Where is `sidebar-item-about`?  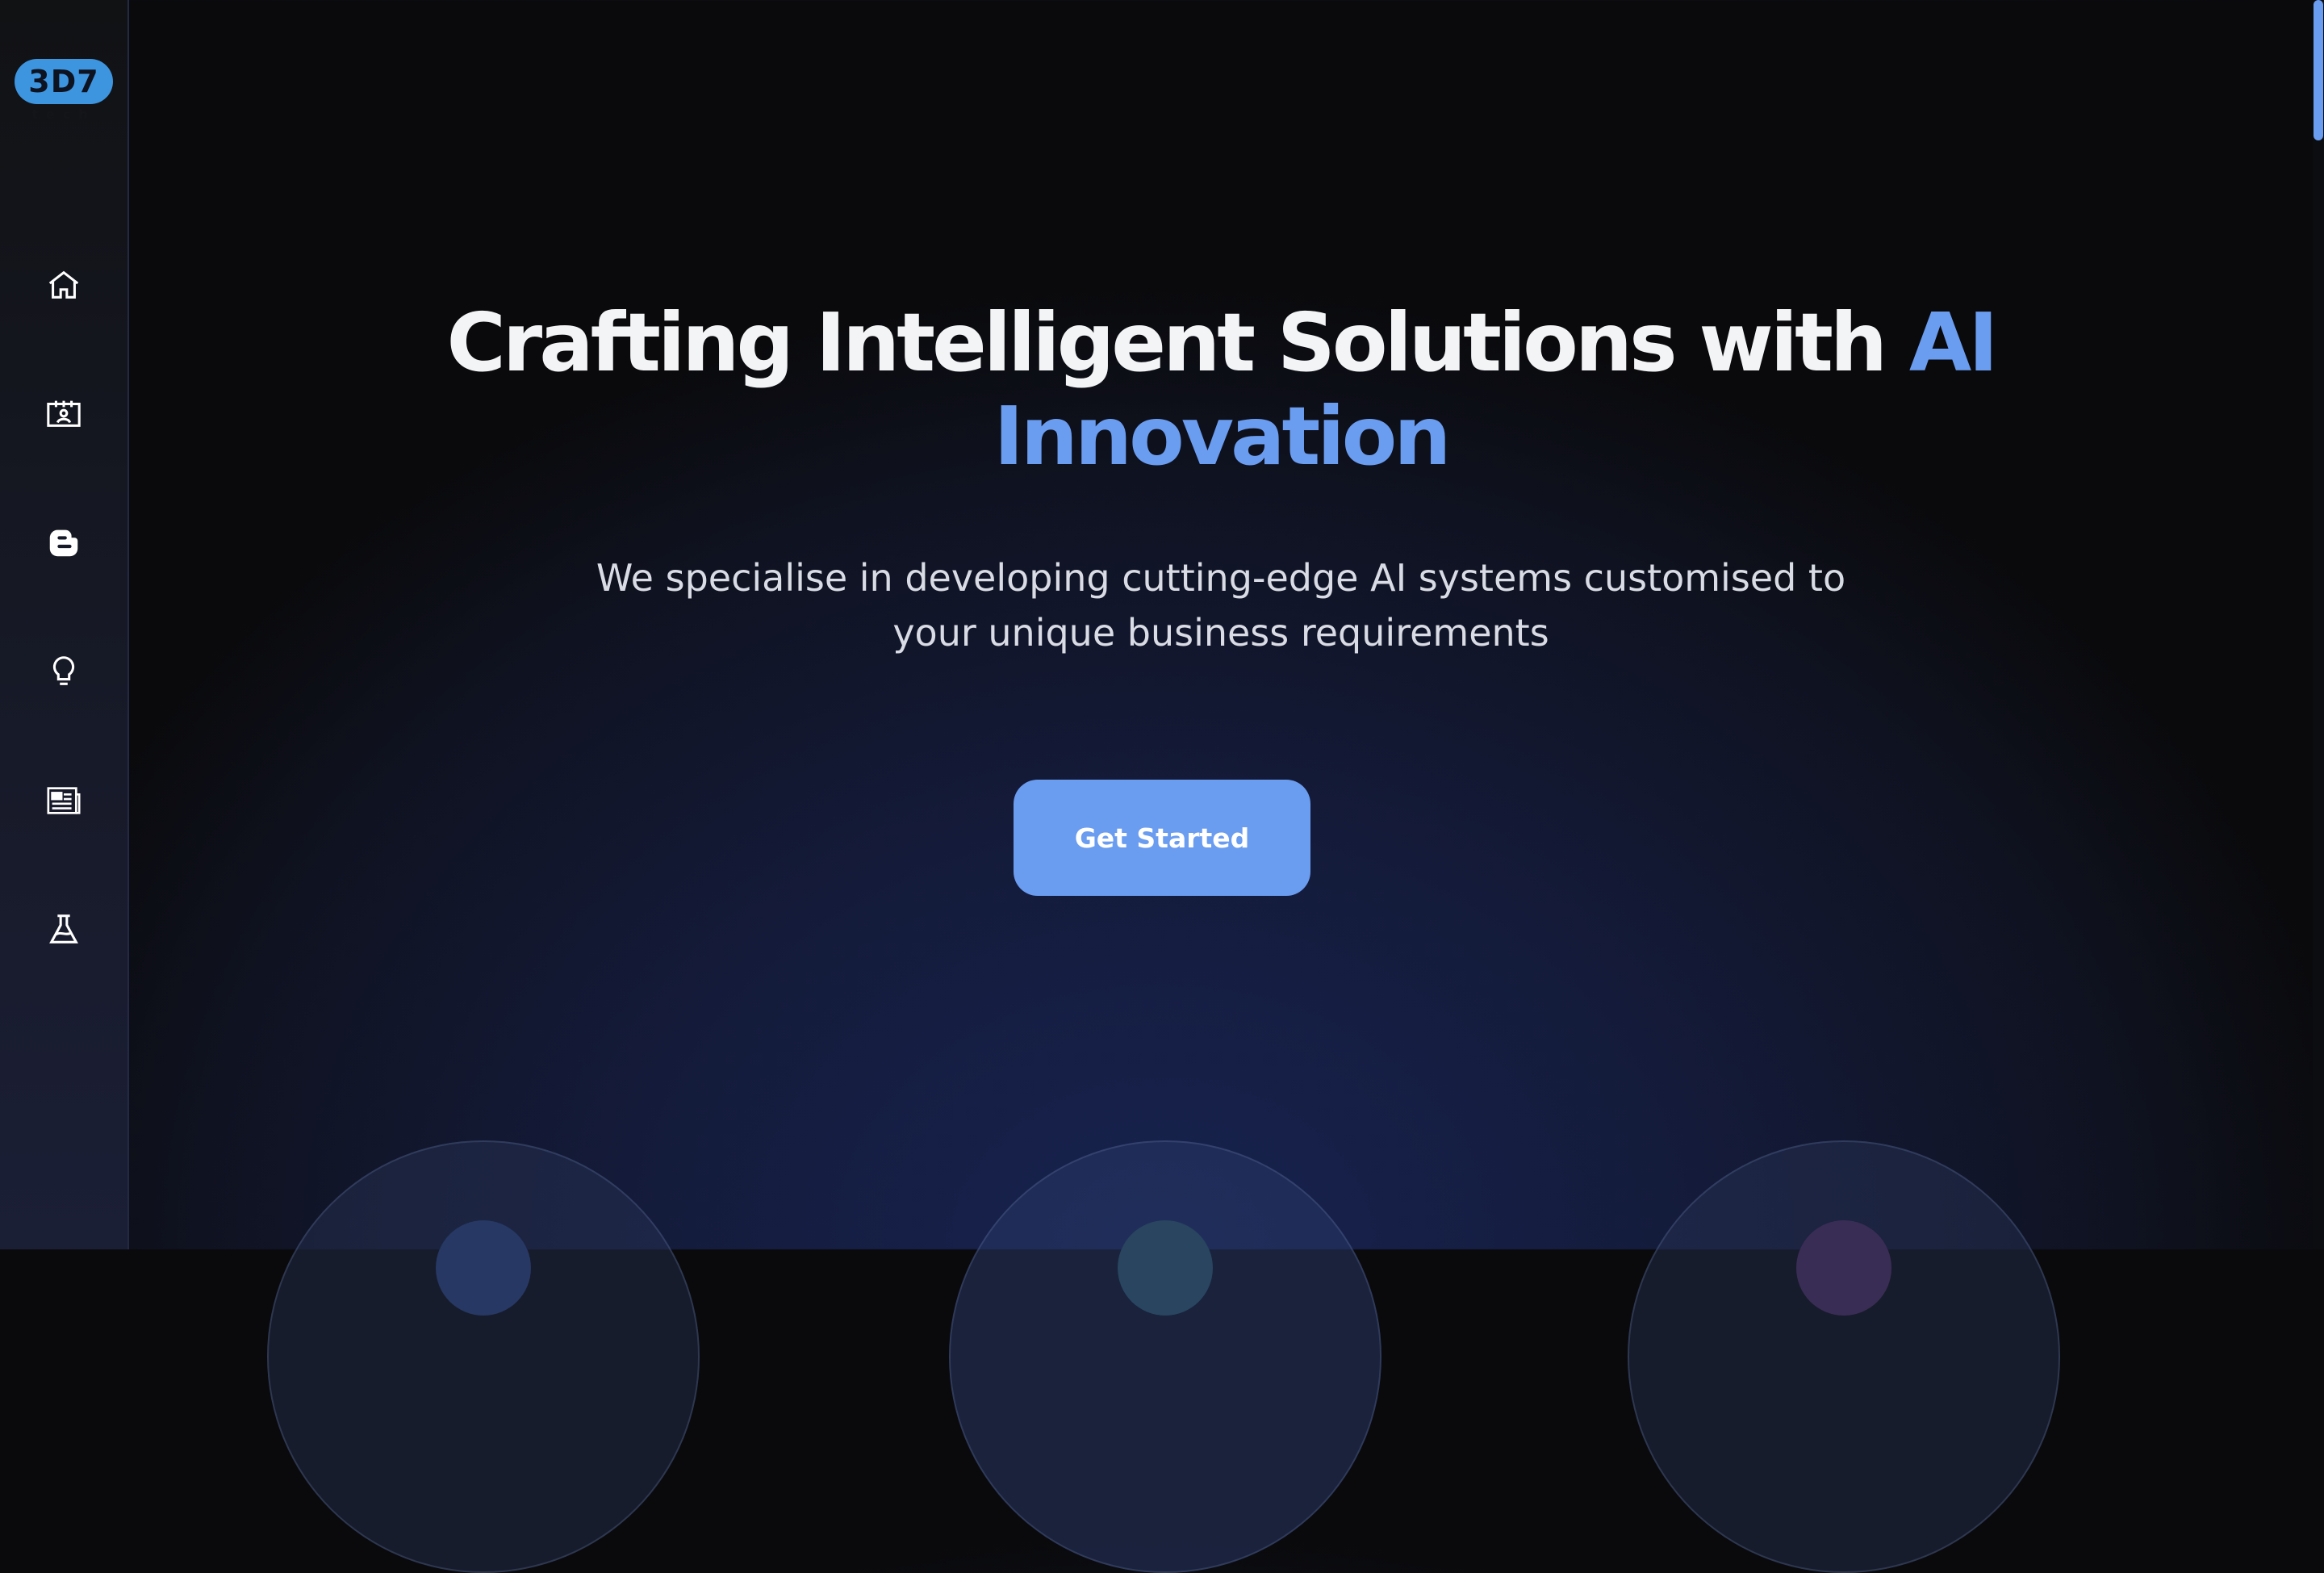
sidebar-item-about is located at coordinates (63, 413).